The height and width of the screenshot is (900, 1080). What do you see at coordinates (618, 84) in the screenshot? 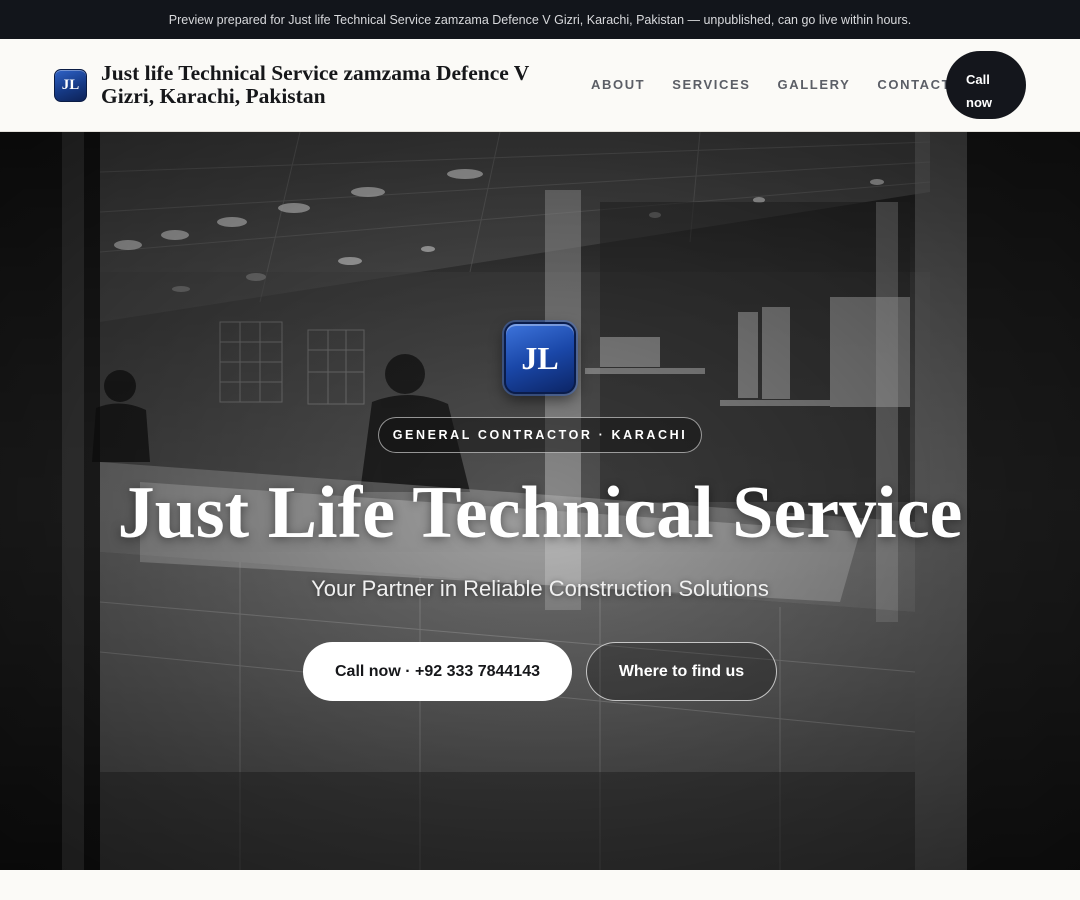
I see `nav-about: ABOUT` at bounding box center [618, 84].